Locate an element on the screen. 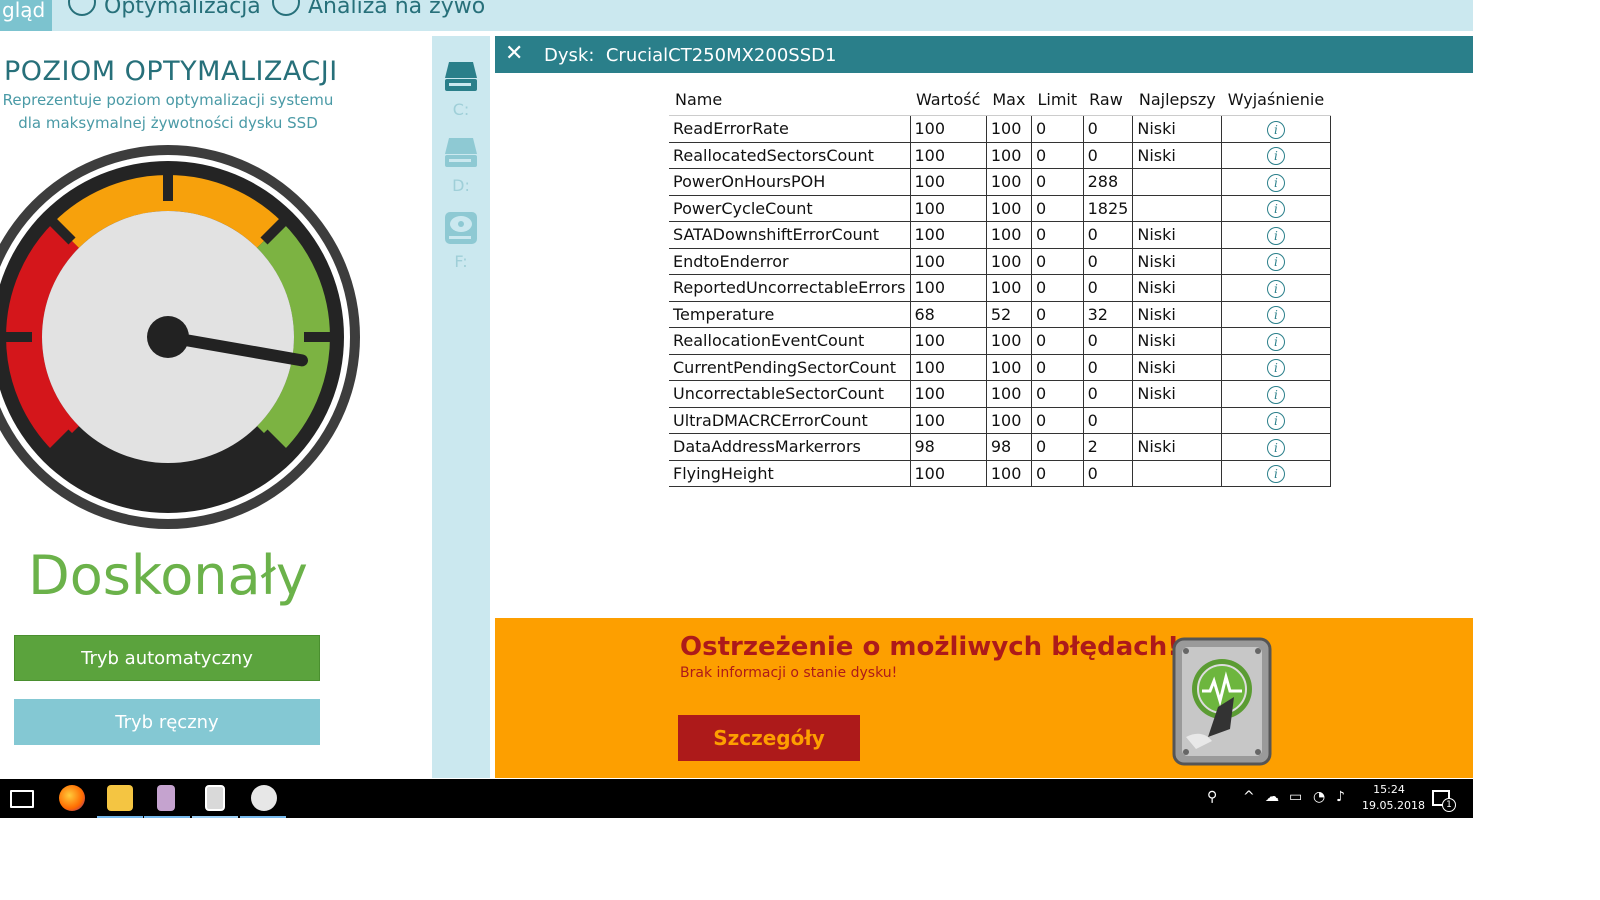 Image resolution: width=1600 pixels, height=900 pixels. tab-live-analysis: Analiza na żywo is located at coordinates (378, 15).